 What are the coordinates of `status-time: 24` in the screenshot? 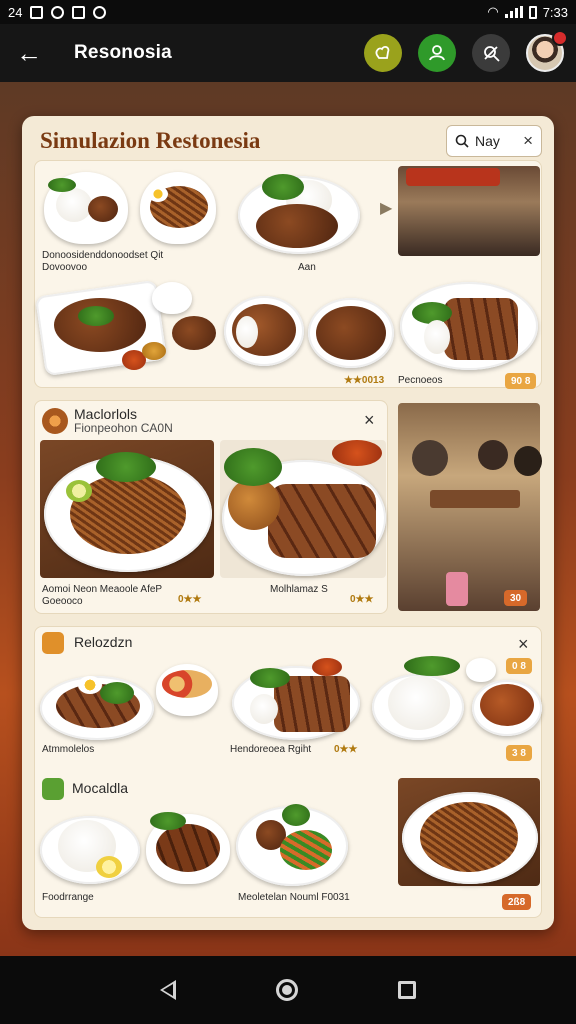 It's located at (15, 12).